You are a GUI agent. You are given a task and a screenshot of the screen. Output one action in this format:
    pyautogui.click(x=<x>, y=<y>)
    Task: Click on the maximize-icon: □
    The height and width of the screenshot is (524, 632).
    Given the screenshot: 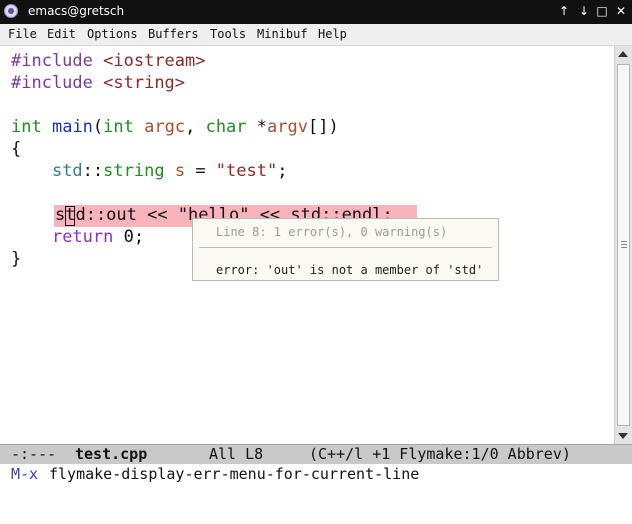 What is the action you would take?
    pyautogui.click(x=602, y=11)
    